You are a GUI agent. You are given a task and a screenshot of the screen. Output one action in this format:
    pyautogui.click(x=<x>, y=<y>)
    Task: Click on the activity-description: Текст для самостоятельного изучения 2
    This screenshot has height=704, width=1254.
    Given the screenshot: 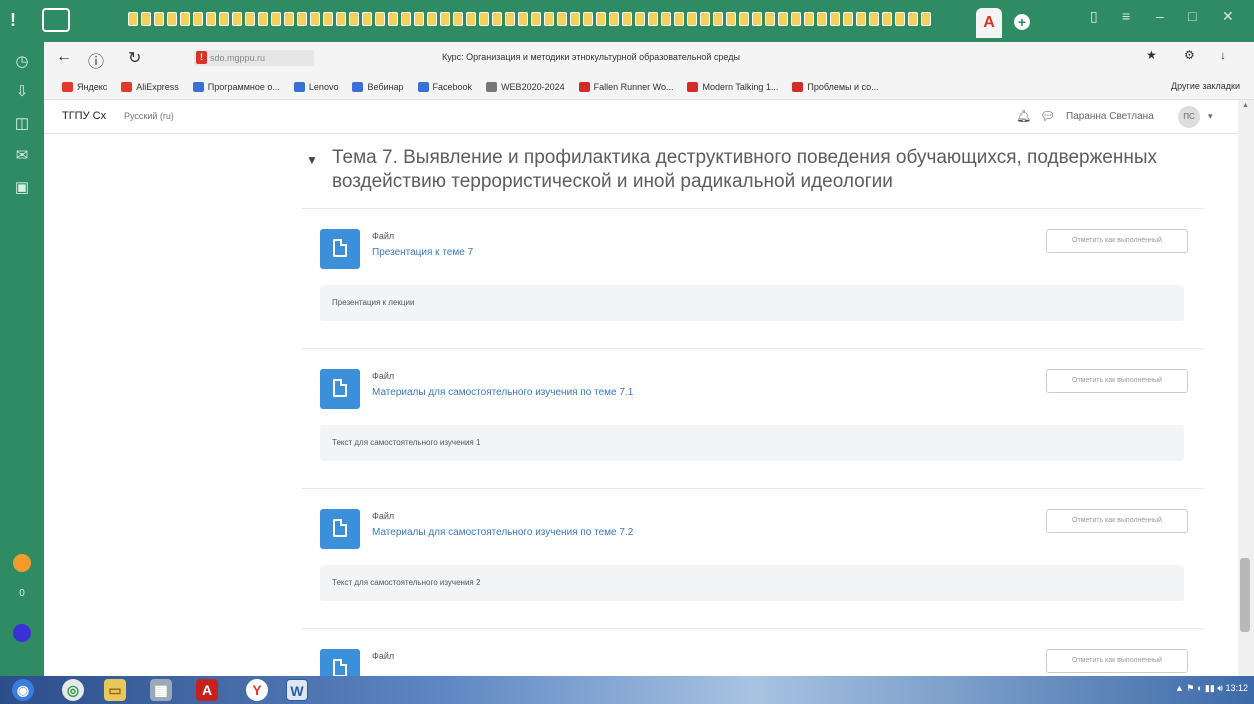 What is the action you would take?
    pyautogui.click(x=752, y=583)
    